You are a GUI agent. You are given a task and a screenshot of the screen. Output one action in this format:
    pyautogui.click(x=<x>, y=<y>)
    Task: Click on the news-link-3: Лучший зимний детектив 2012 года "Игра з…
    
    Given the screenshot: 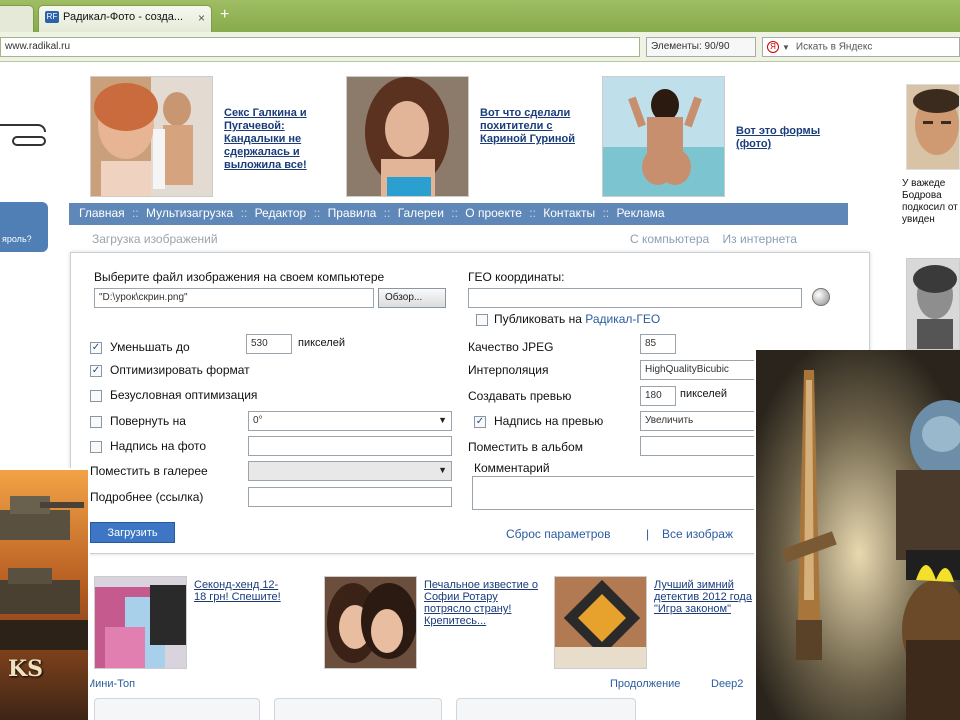 What is the action you would take?
    pyautogui.click(x=704, y=597)
    